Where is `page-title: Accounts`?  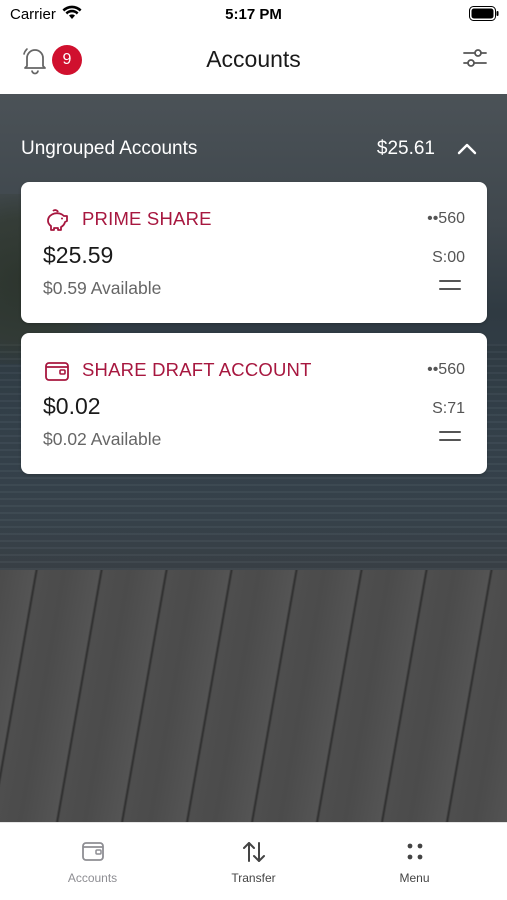
page-title: Accounts is located at coordinates (253, 59).